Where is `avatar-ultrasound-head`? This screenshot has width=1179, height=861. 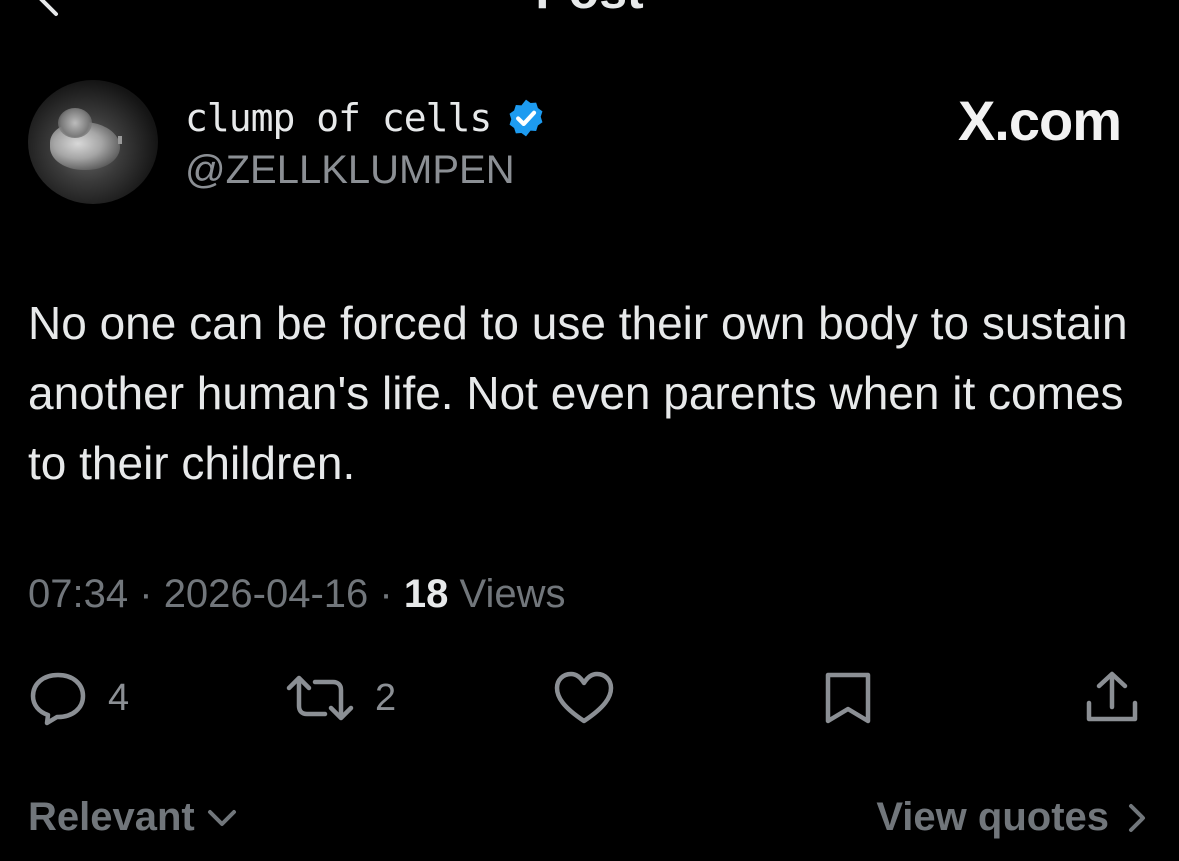 avatar-ultrasound-head is located at coordinates (75, 123).